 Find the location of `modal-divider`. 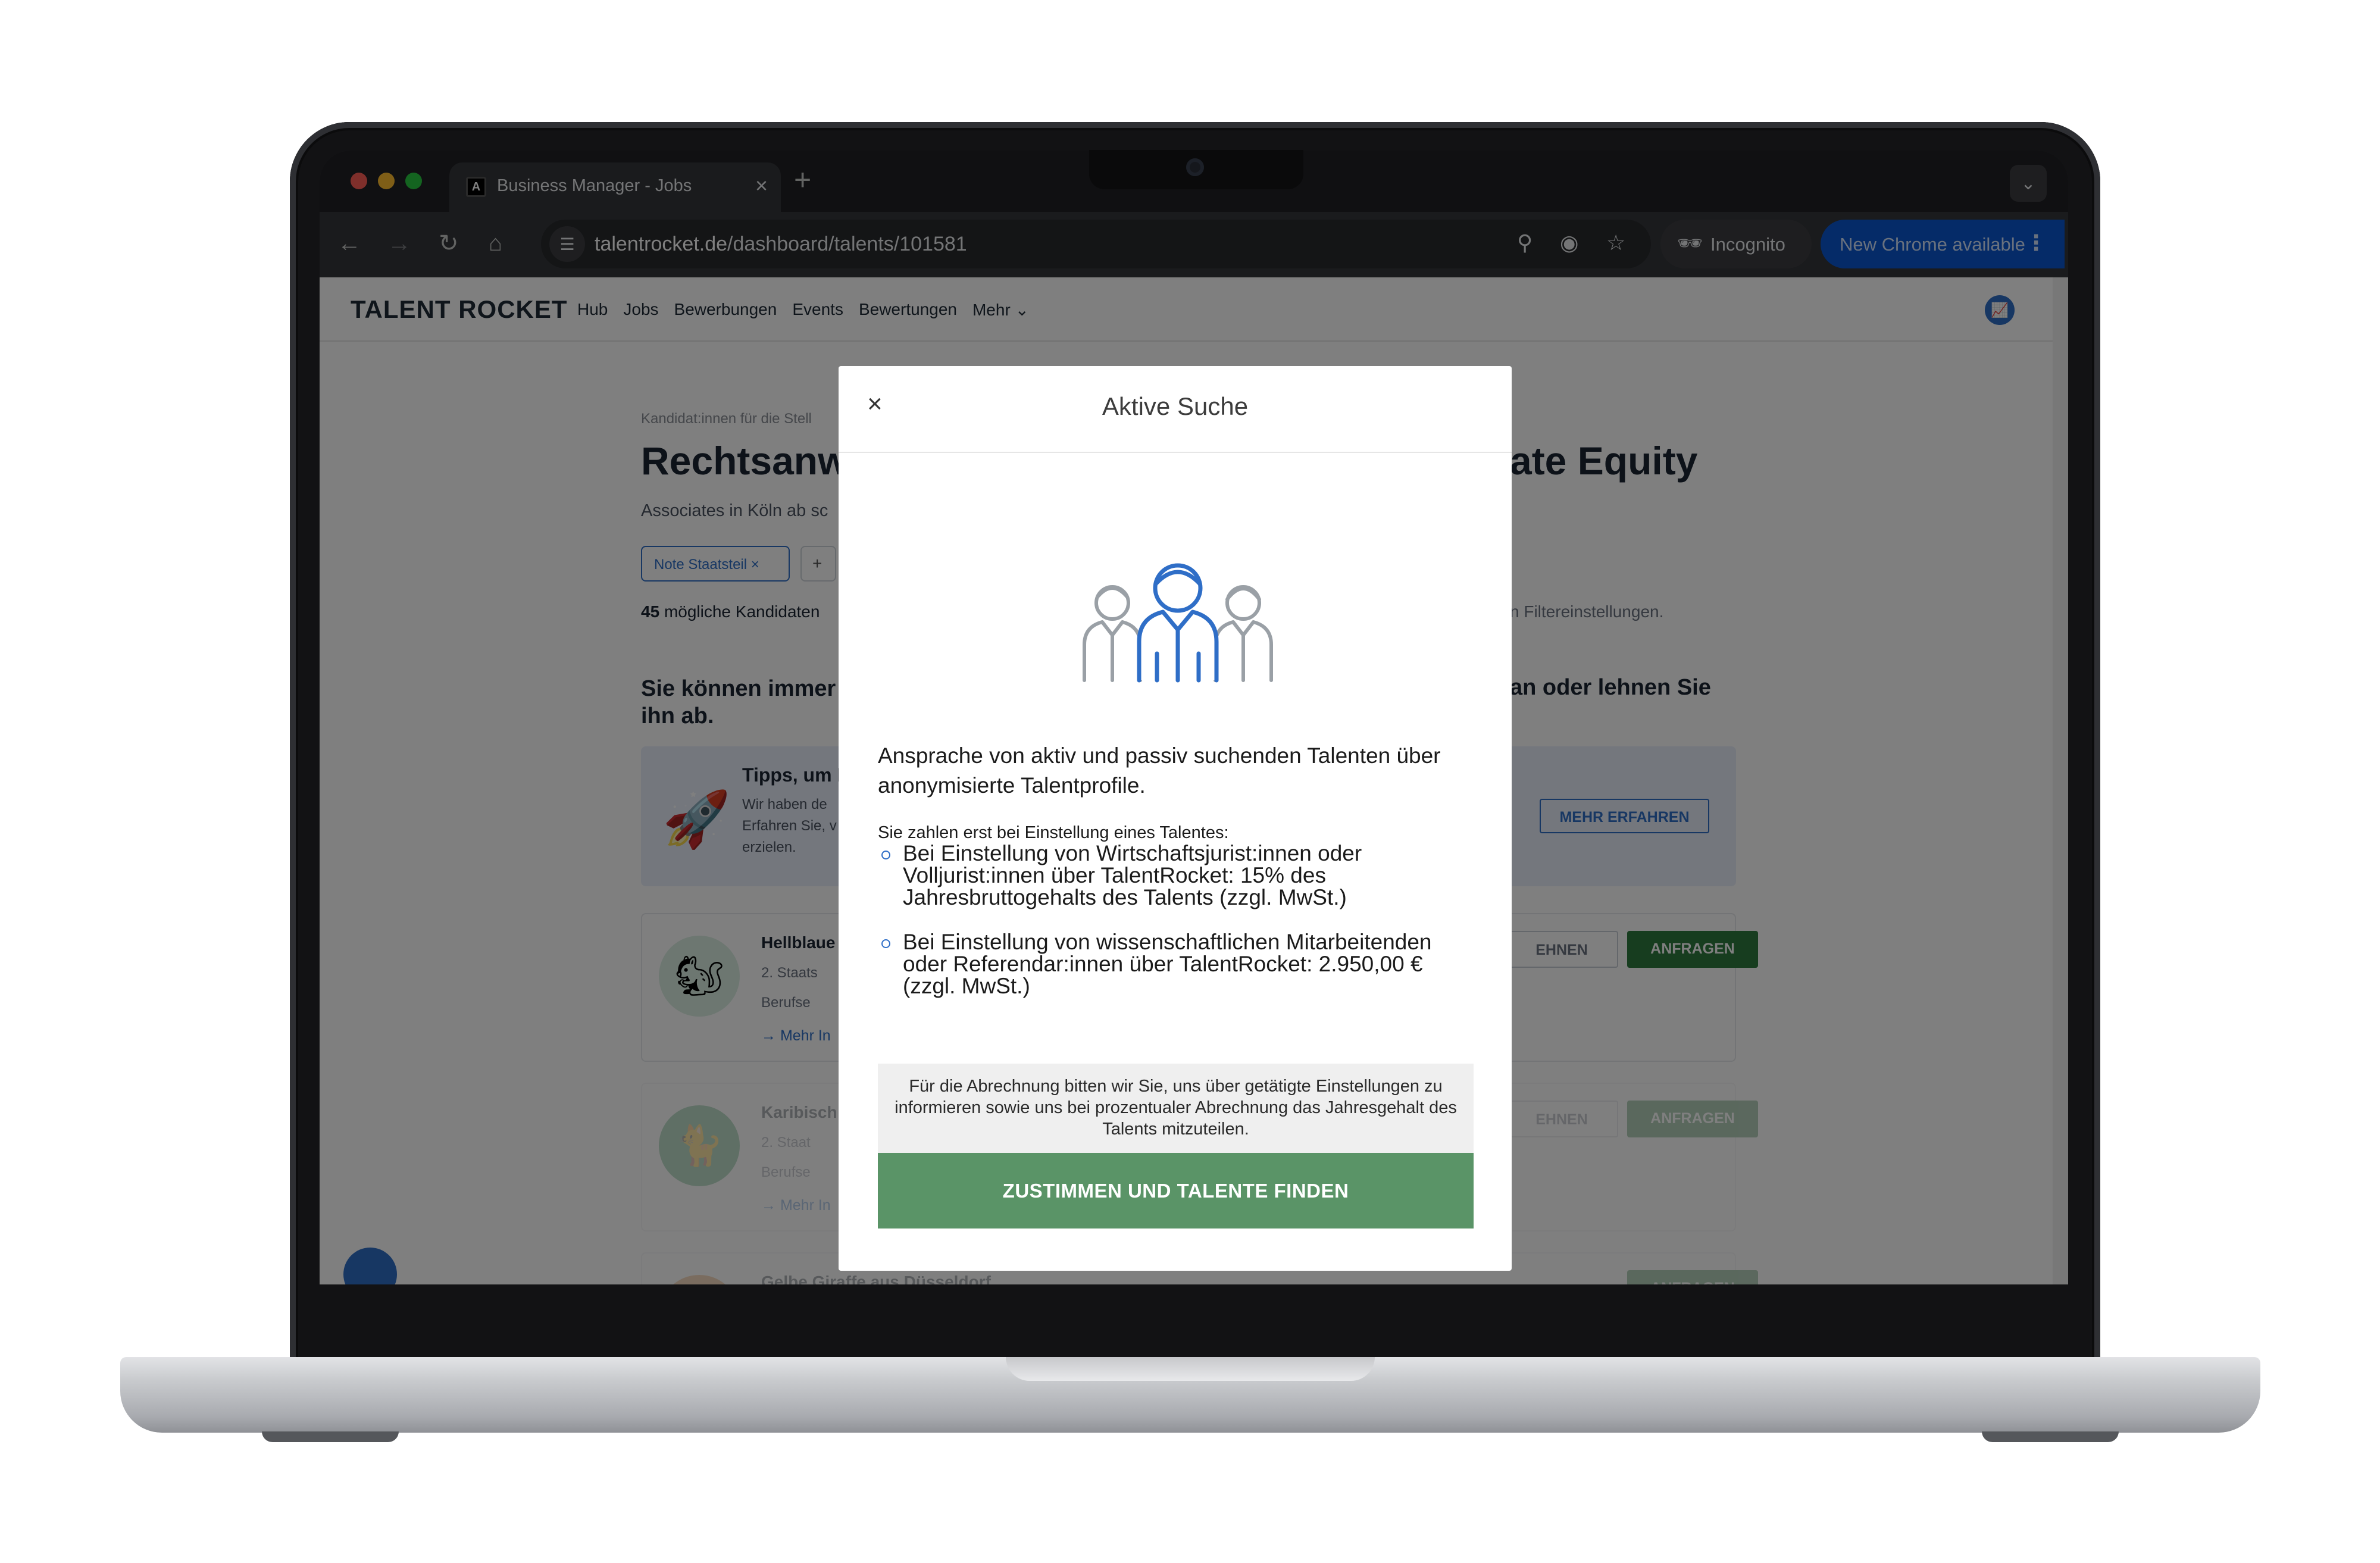

modal-divider is located at coordinates (1175, 453).